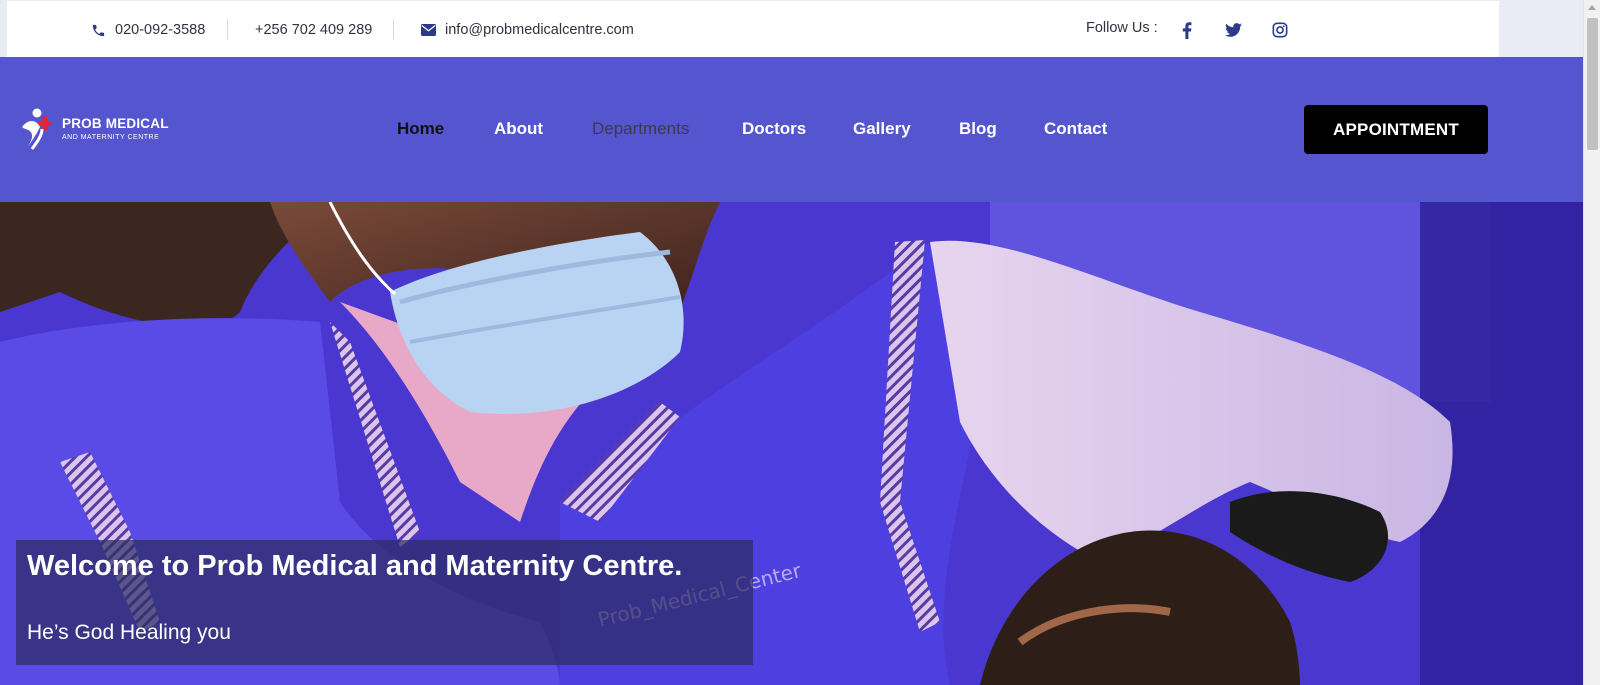 The width and height of the screenshot is (1600, 685). I want to click on vertical-scrollbar, so click(1591, 342).